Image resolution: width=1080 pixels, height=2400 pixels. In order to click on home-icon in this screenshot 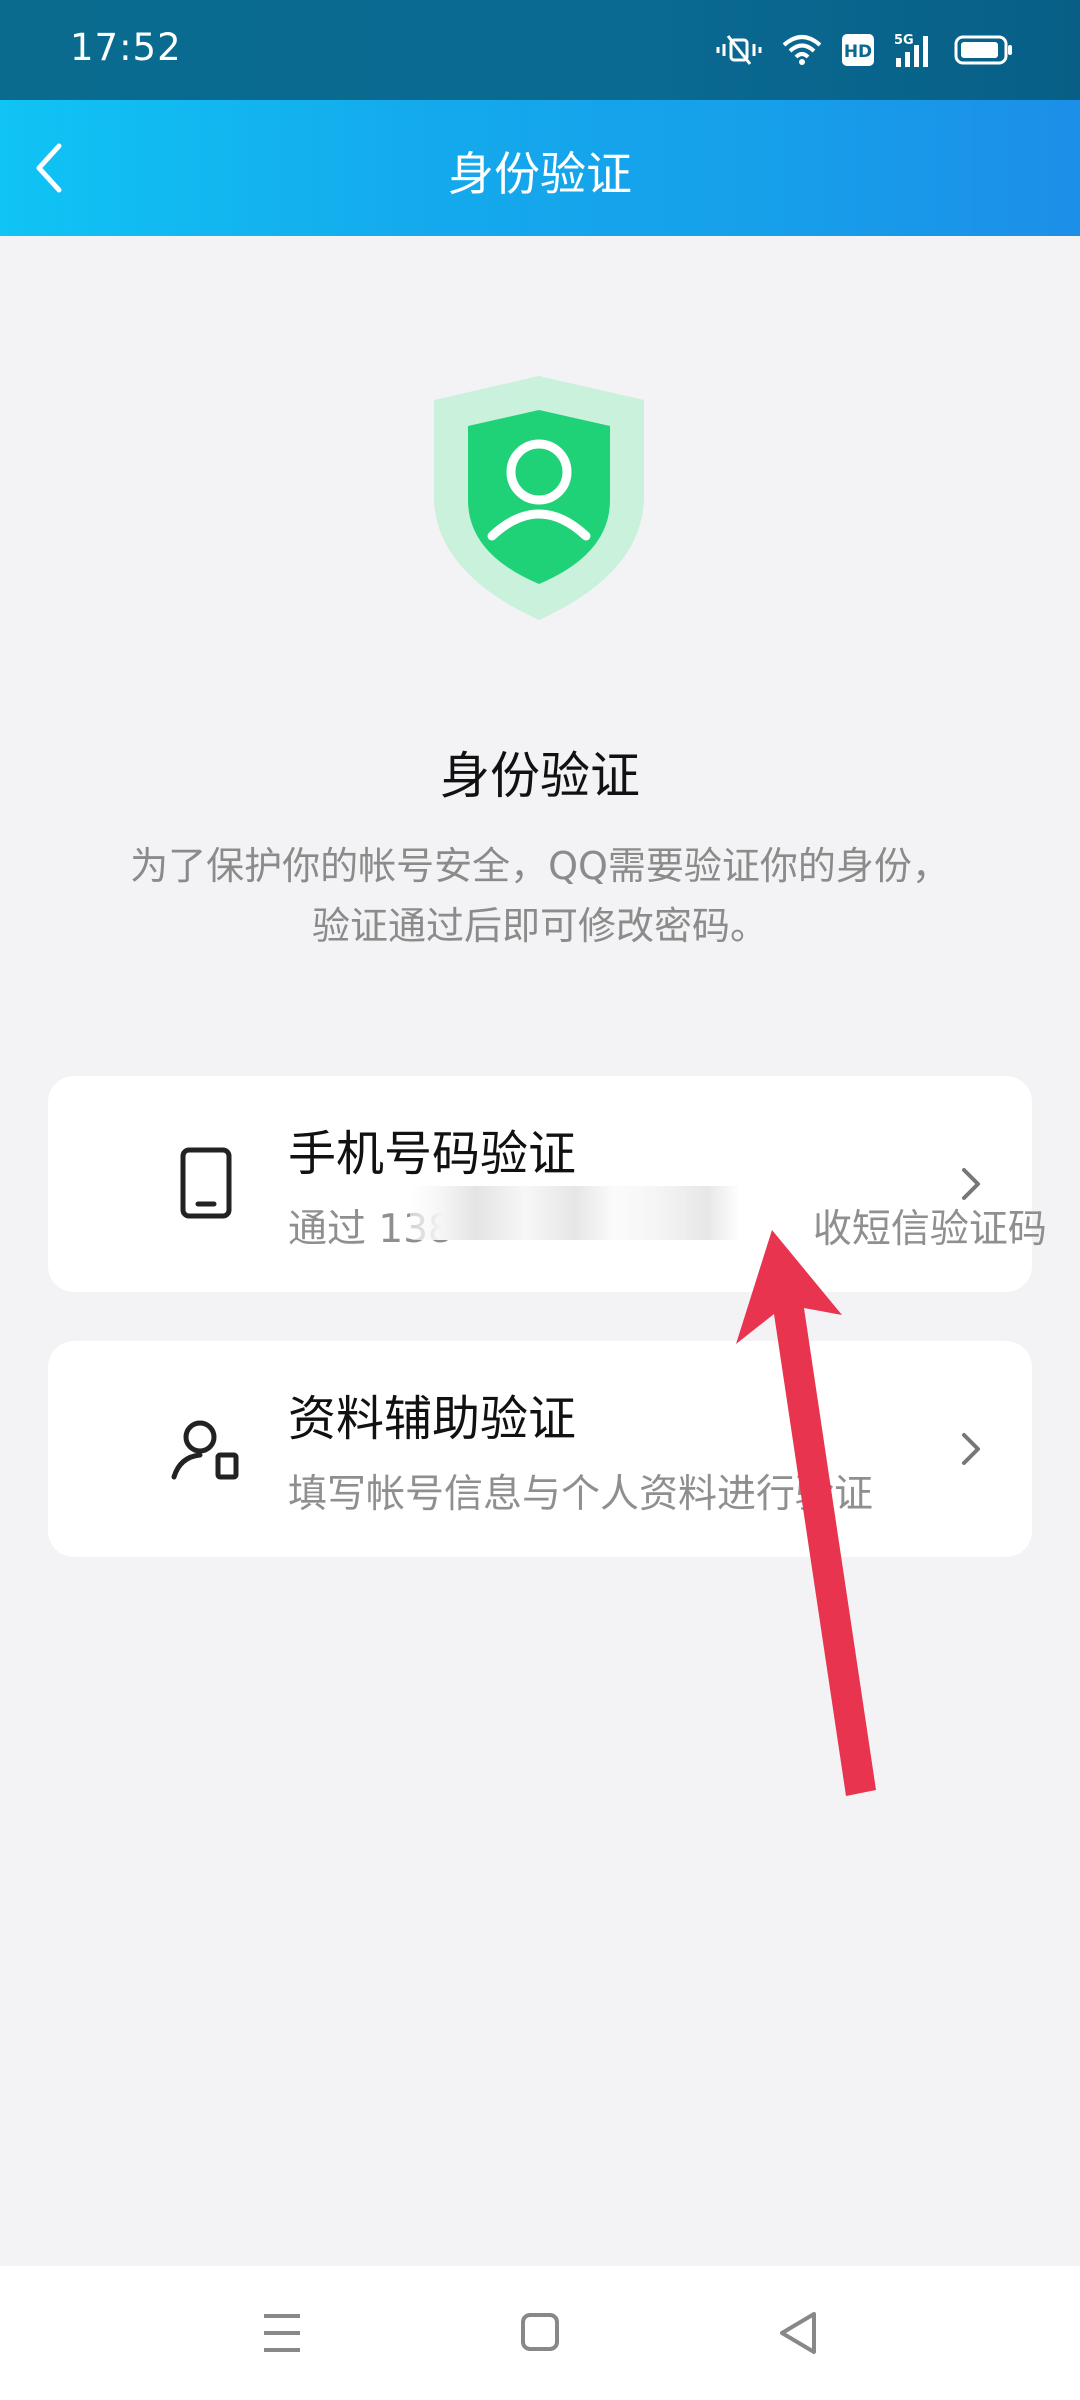, I will do `click(540, 2333)`.